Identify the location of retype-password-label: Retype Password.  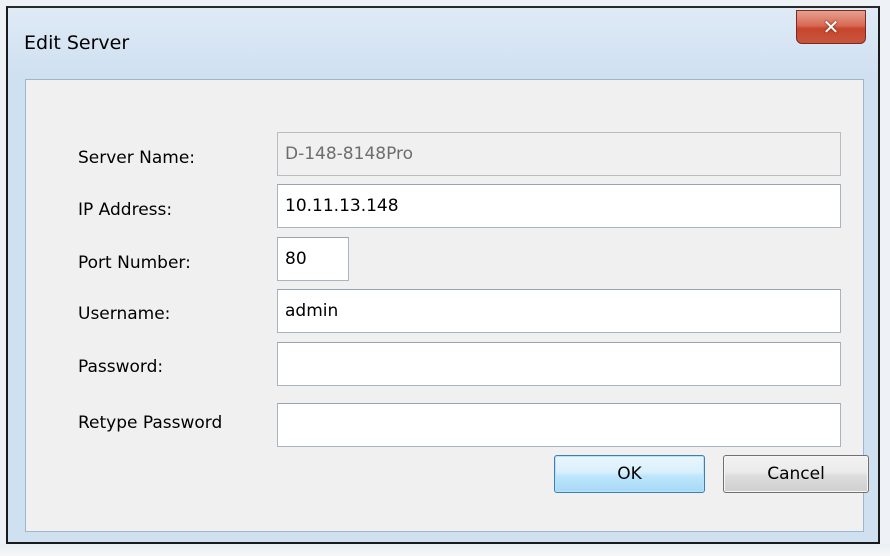
(150, 423).